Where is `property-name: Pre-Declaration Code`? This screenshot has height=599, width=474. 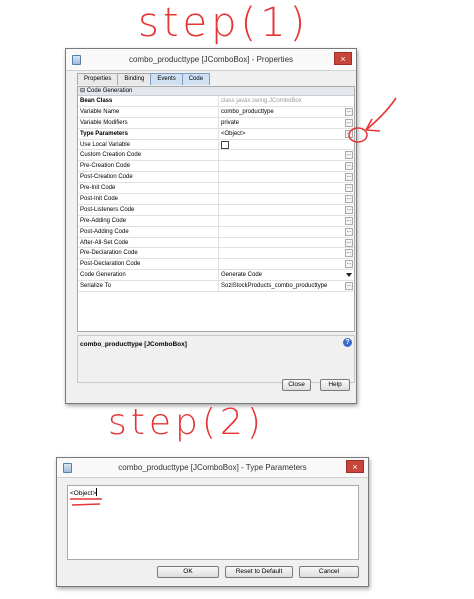
property-name: Pre-Declaration Code is located at coordinates (109, 253).